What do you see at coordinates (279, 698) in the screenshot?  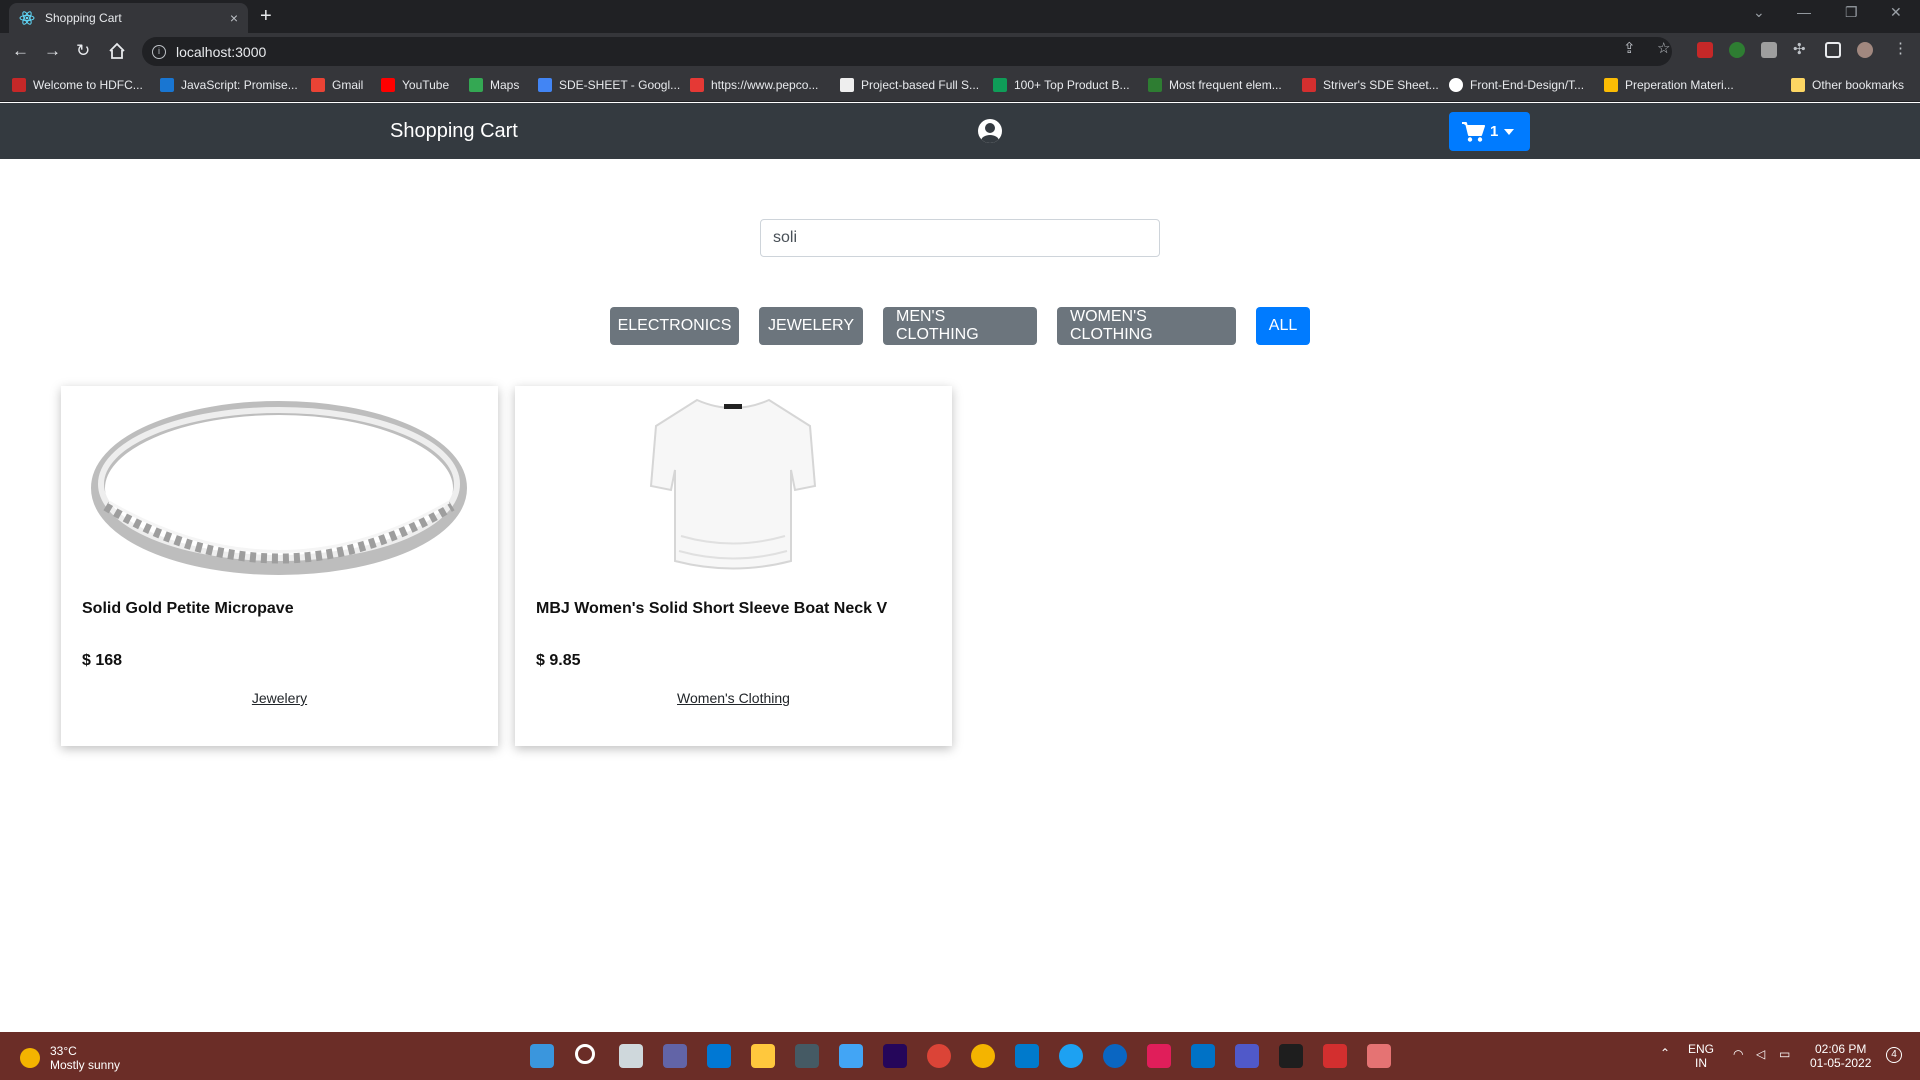 I see `product-category-link: Jewelery` at bounding box center [279, 698].